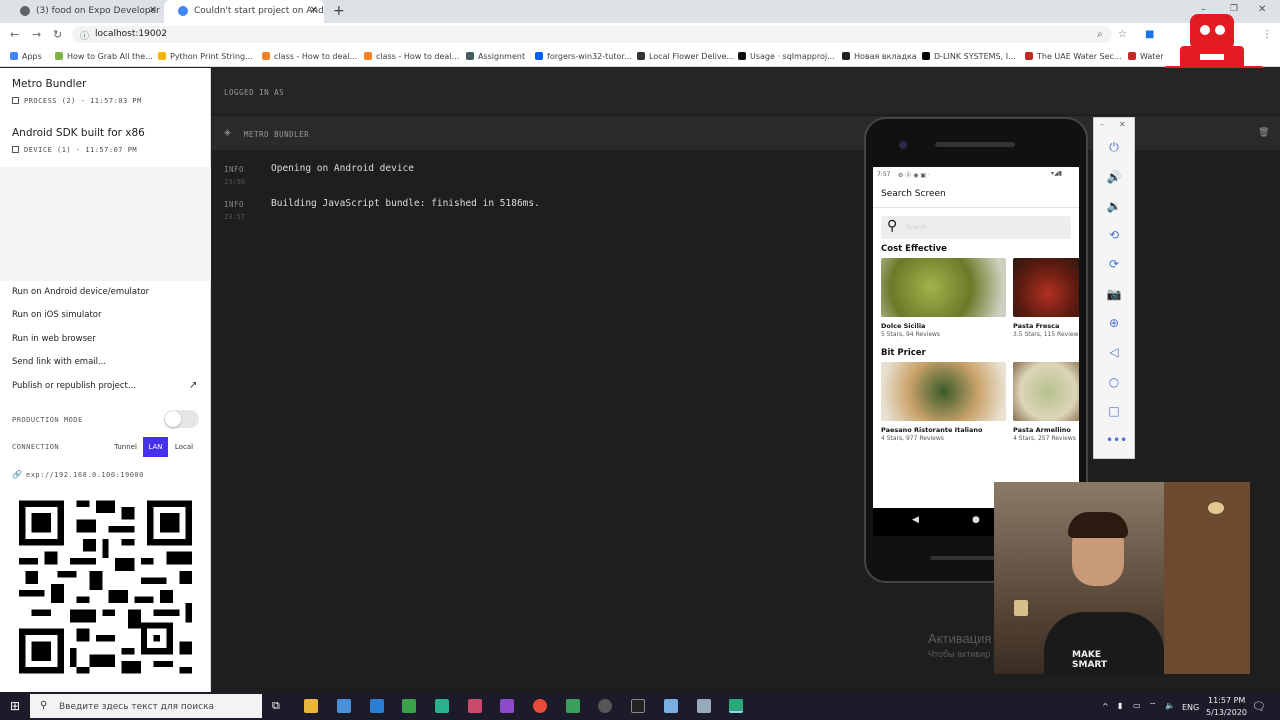 The image size is (1280, 720). What do you see at coordinates (913, 194) in the screenshot?
I see `screen-title: Search Screen` at bounding box center [913, 194].